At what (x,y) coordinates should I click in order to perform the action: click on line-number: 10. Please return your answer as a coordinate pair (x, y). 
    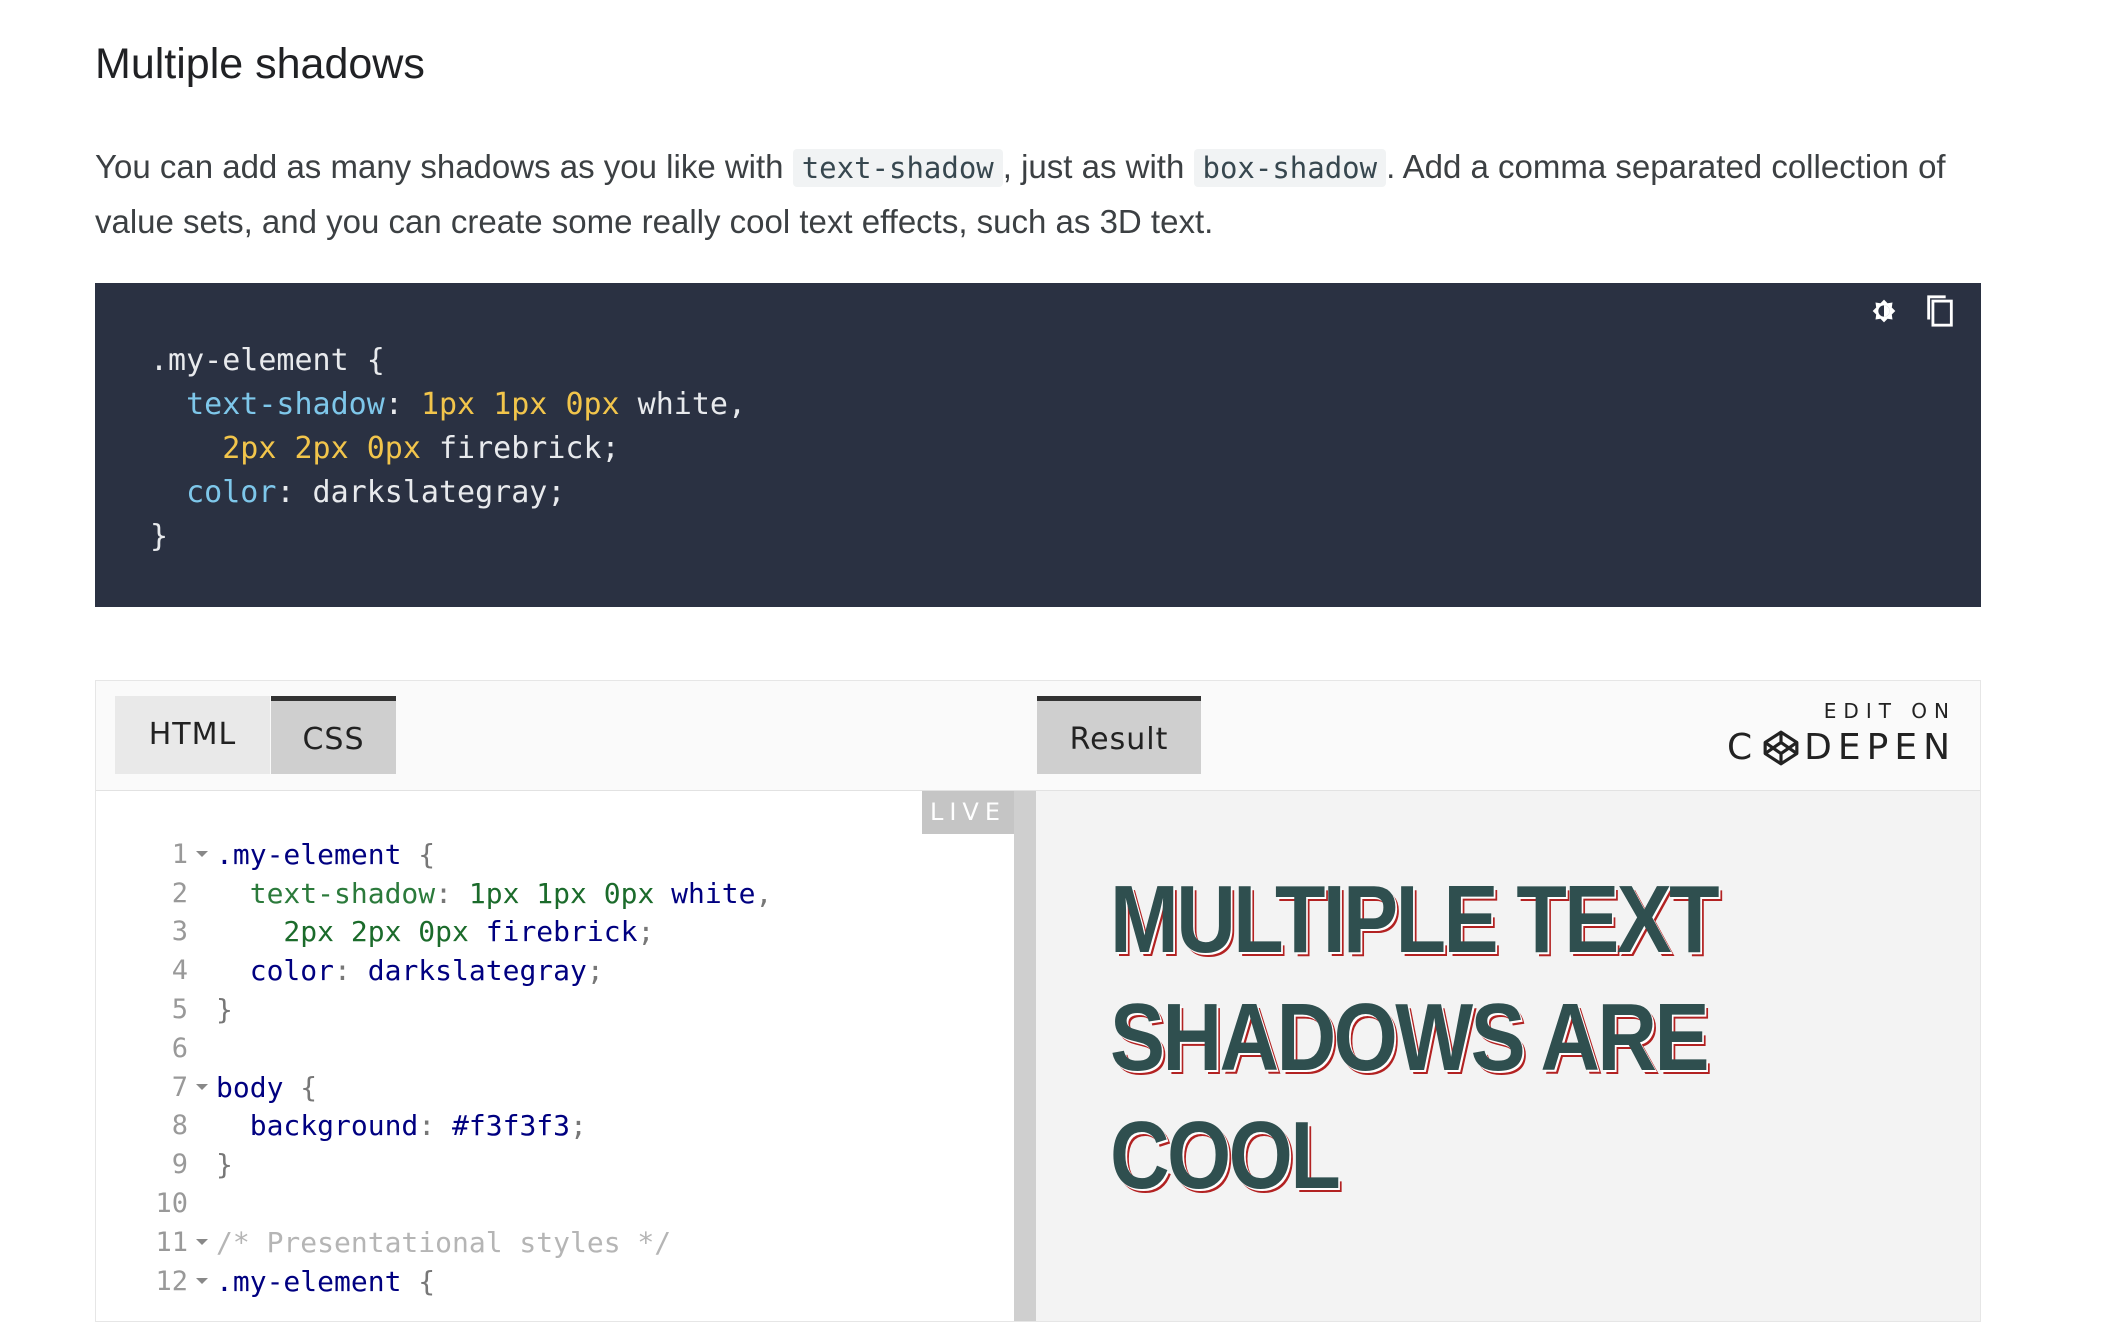
    Looking at the image, I should click on (171, 1204).